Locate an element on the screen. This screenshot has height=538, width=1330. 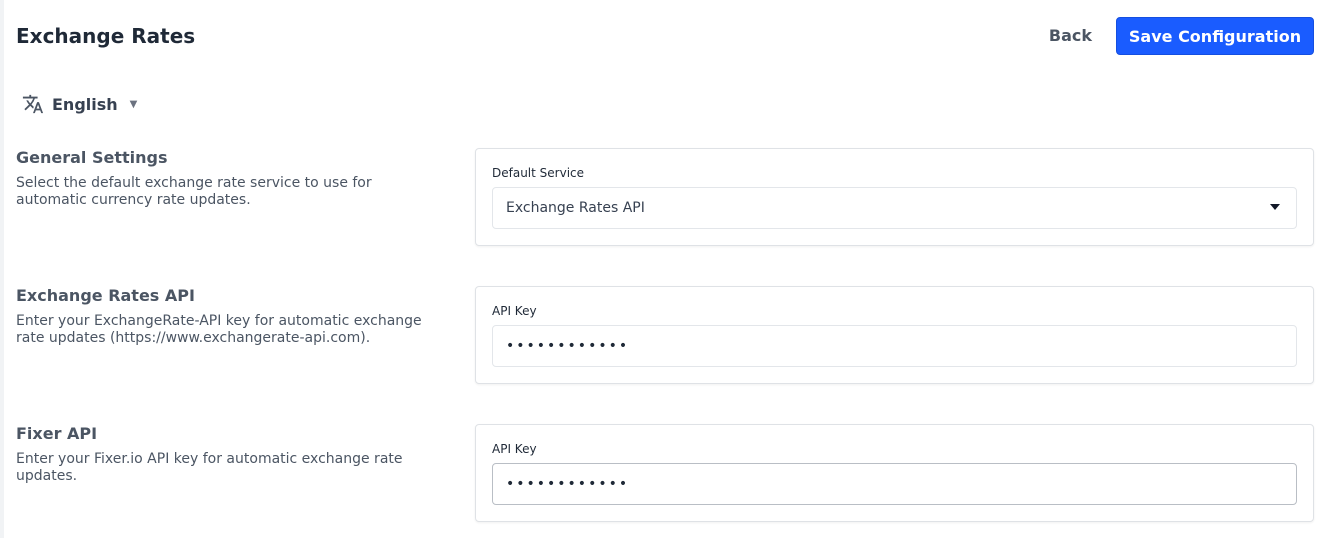
default-service-select: Exchange Rates API is located at coordinates (894, 208).